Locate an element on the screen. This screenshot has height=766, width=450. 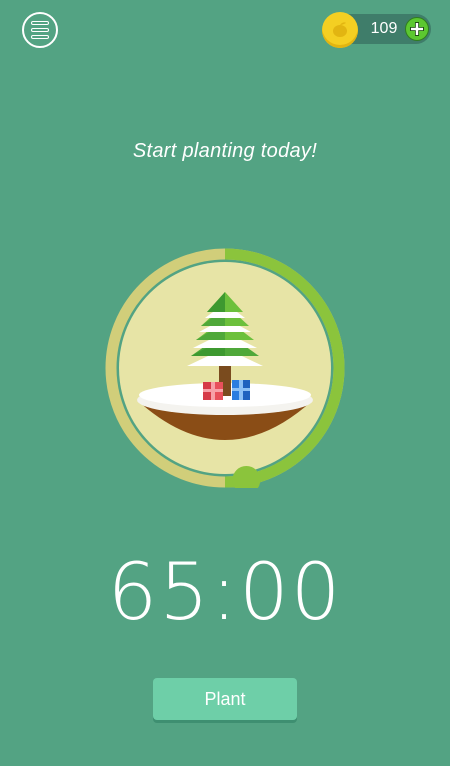
coin-count: 109 is located at coordinates (384, 28).